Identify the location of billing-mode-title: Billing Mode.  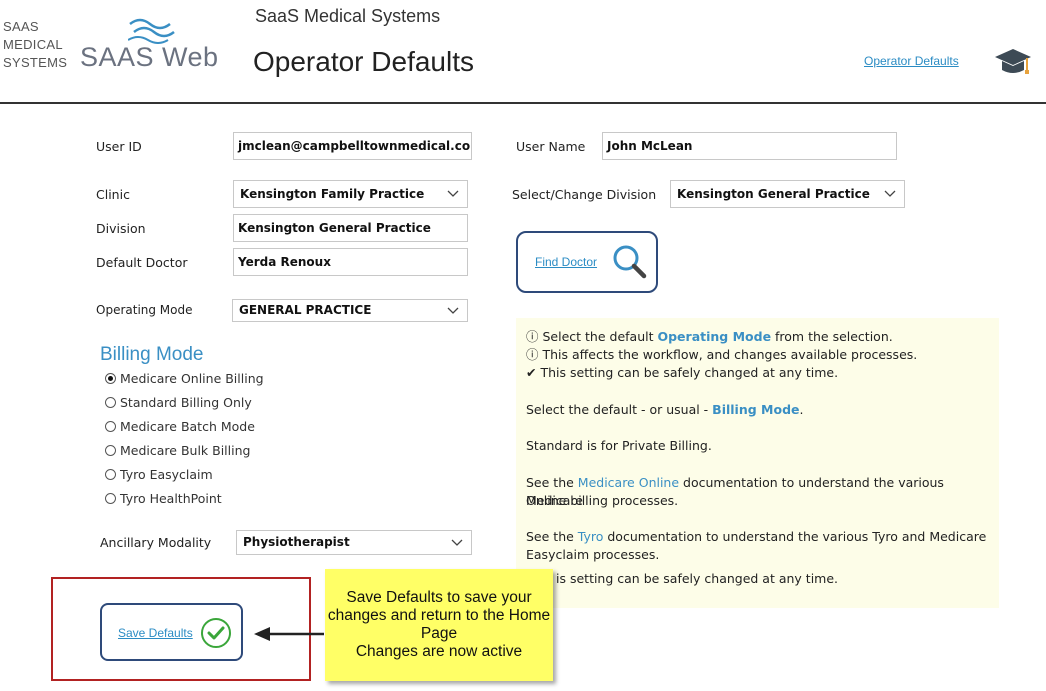
(152, 354).